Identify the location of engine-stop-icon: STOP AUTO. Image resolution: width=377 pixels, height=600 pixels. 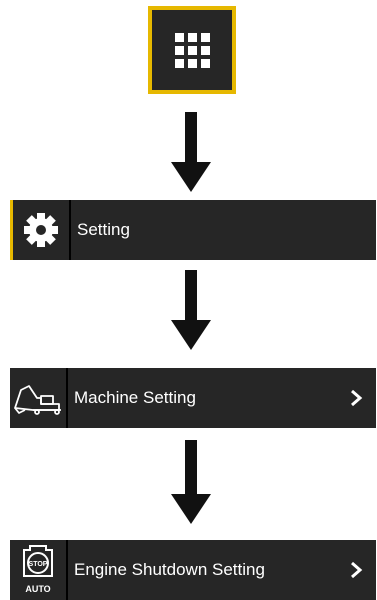
(38, 569).